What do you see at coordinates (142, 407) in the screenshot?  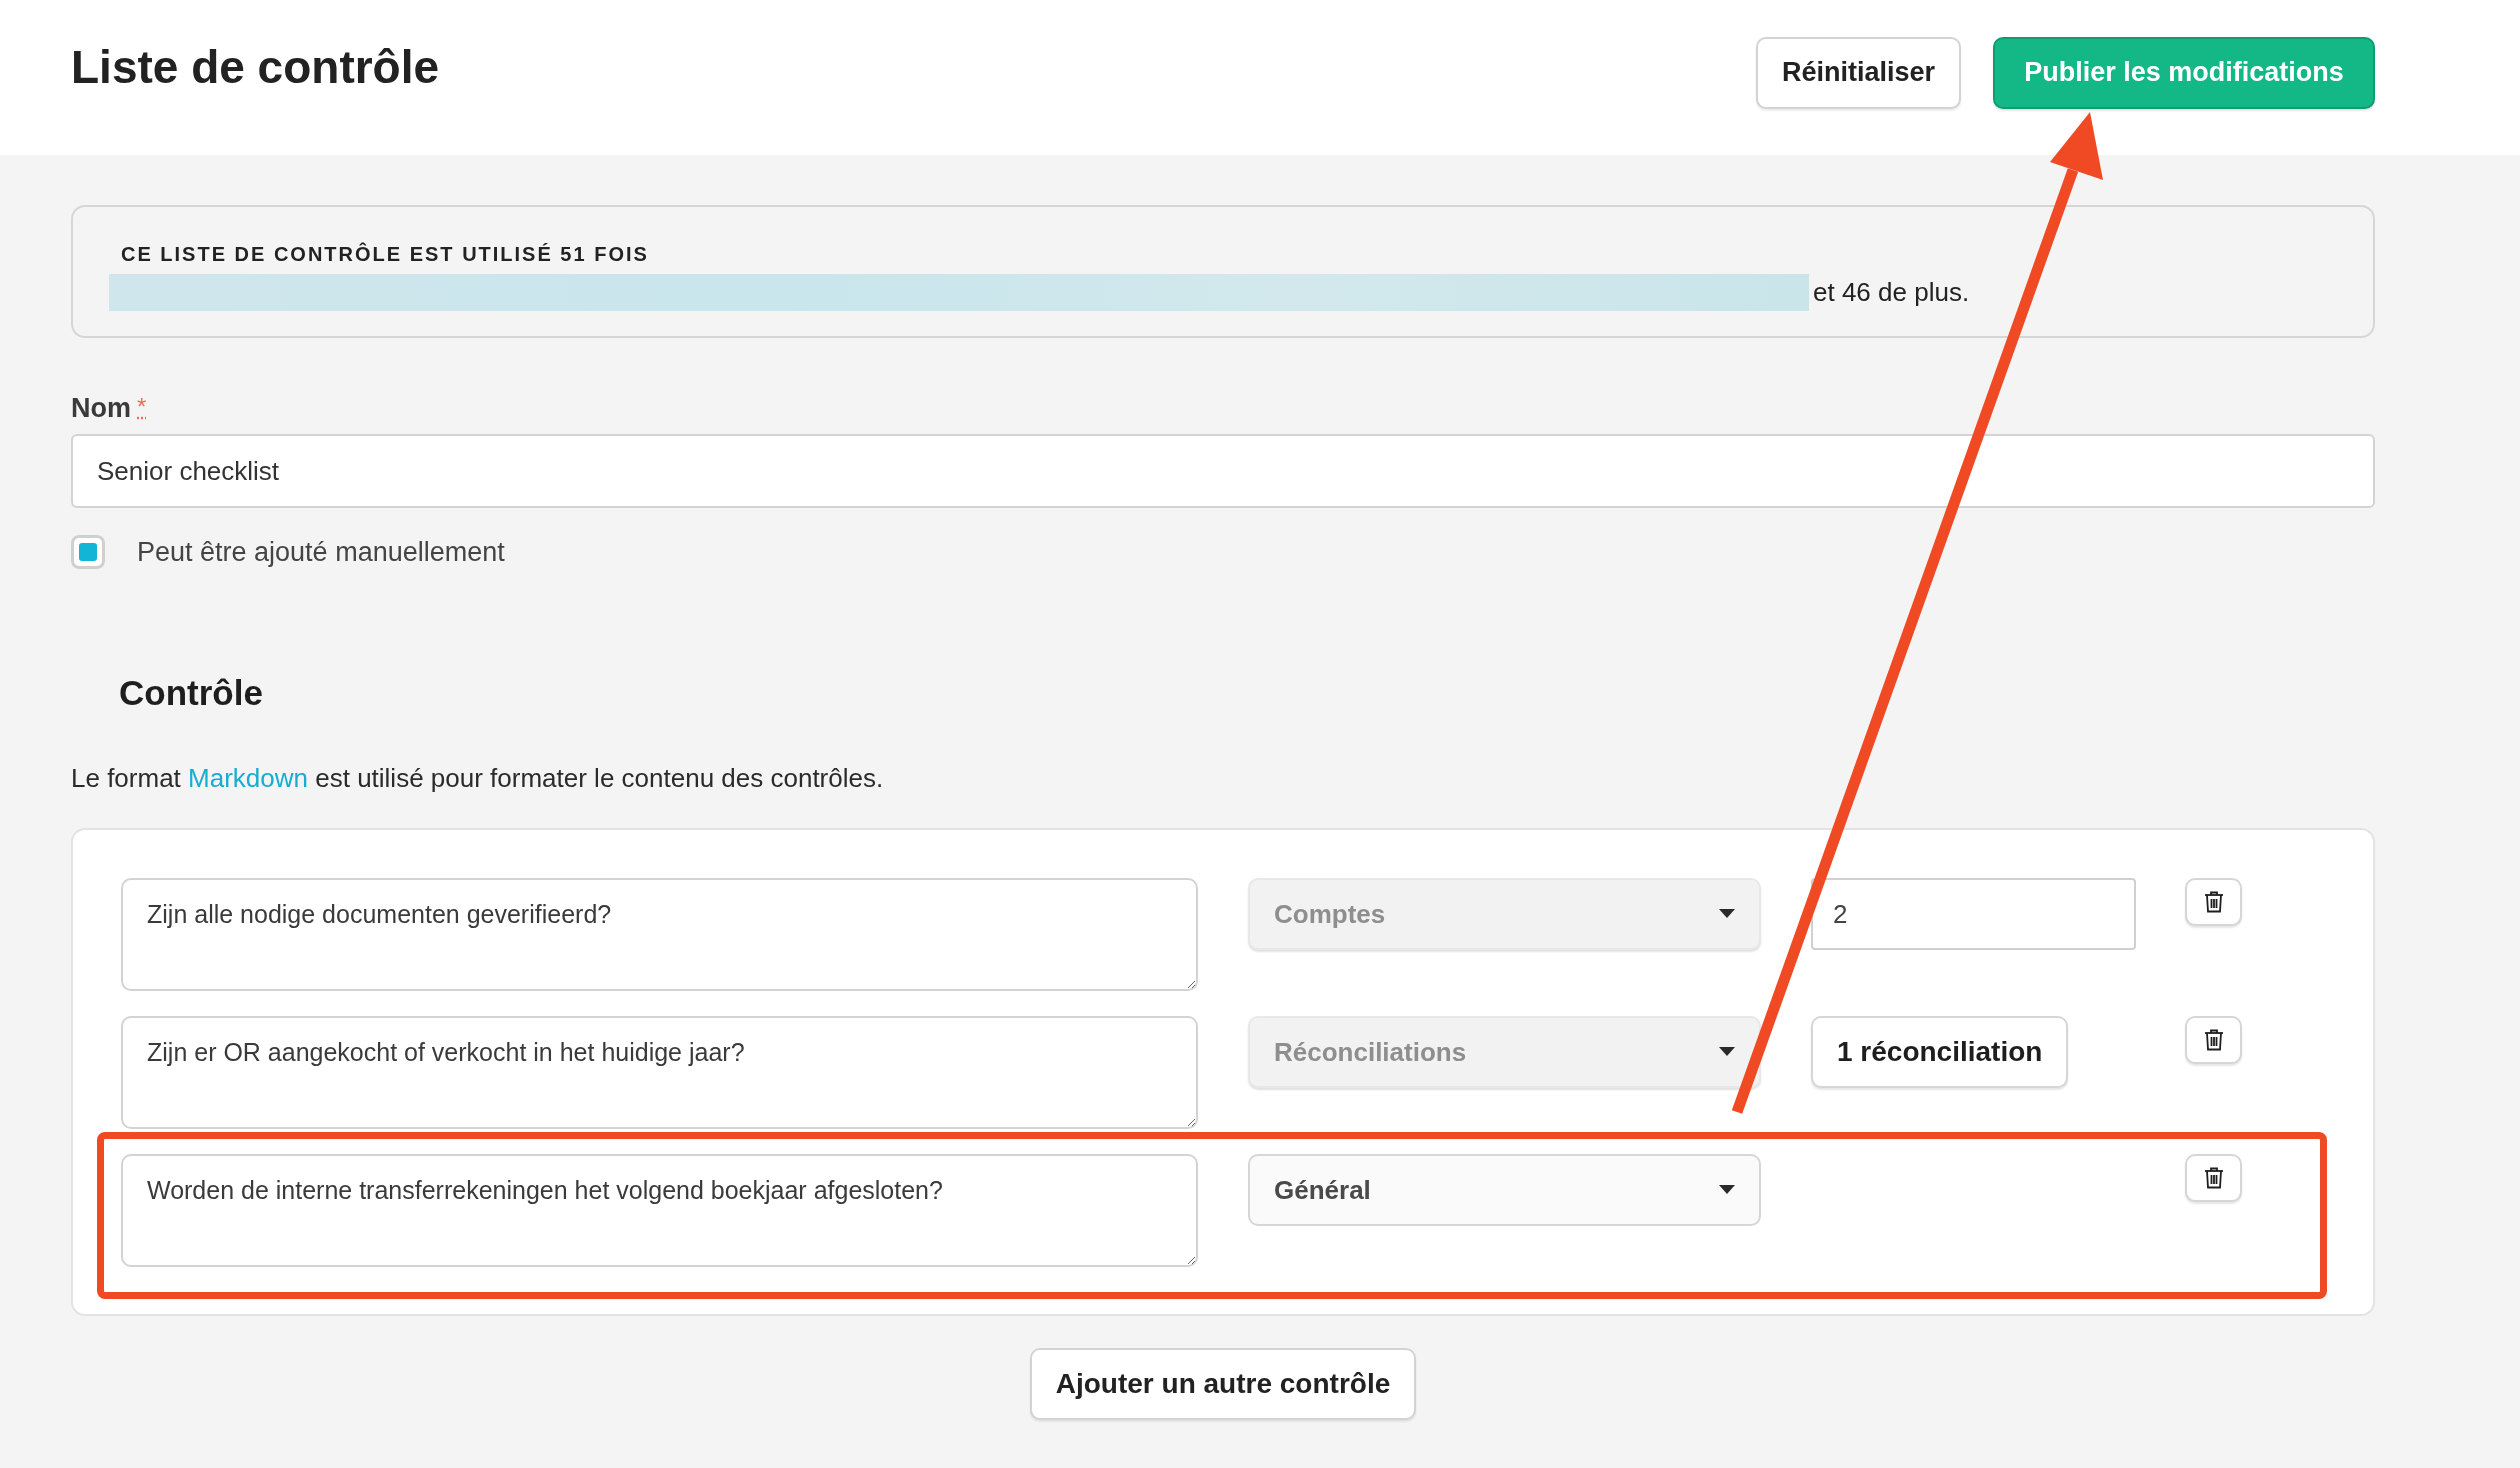 I see `required-mark: *` at bounding box center [142, 407].